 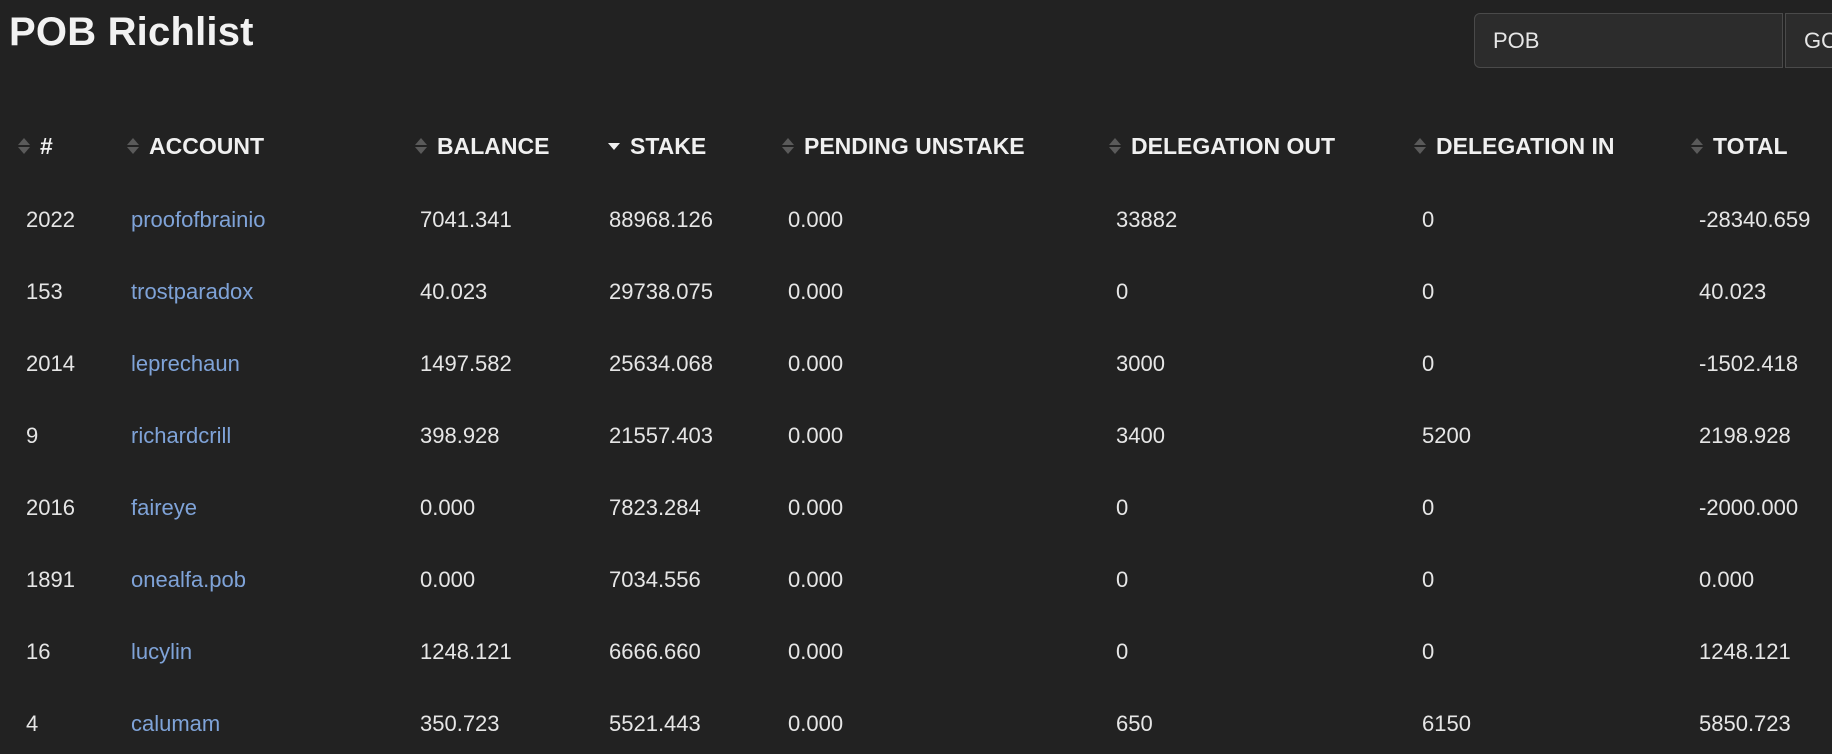 I want to click on column-header-inner: TOTAL, so click(x=1761, y=146).